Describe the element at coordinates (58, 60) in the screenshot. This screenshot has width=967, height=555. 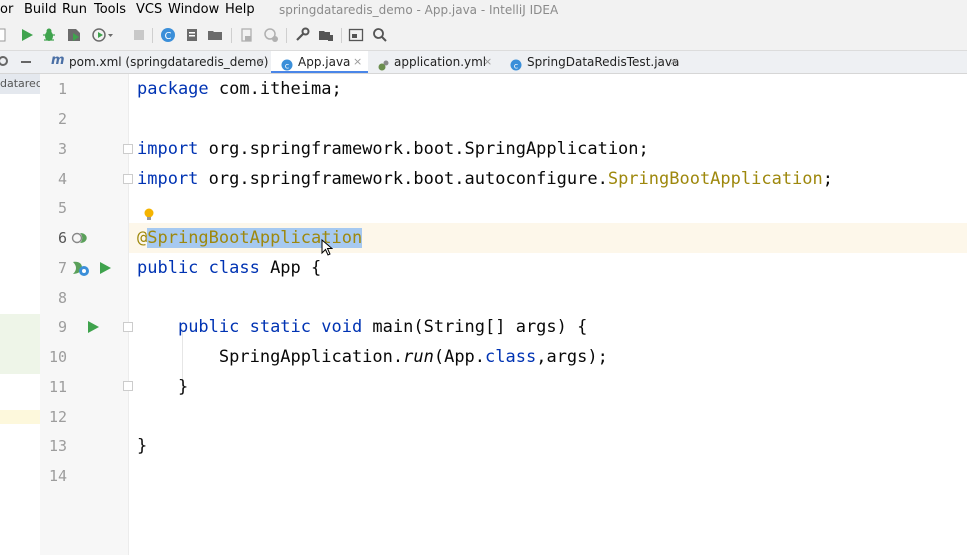
I see `maven-icon: m` at that location.